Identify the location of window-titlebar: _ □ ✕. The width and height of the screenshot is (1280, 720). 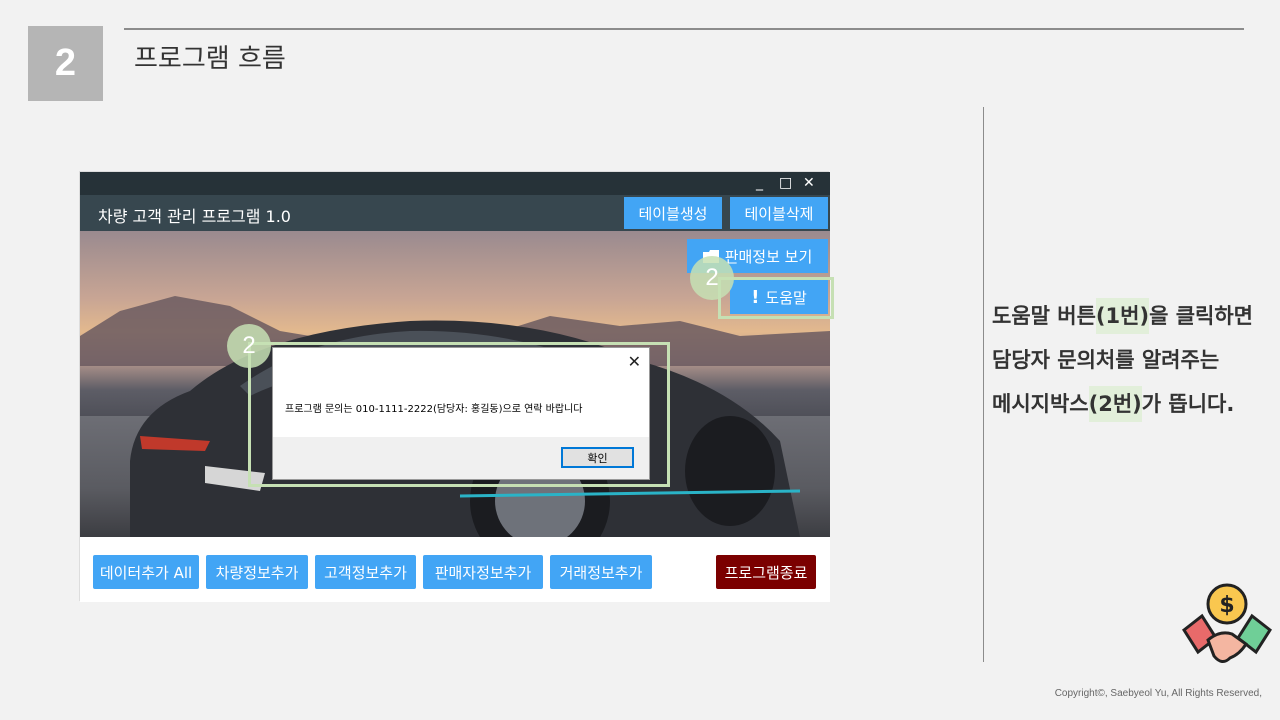
(455, 183).